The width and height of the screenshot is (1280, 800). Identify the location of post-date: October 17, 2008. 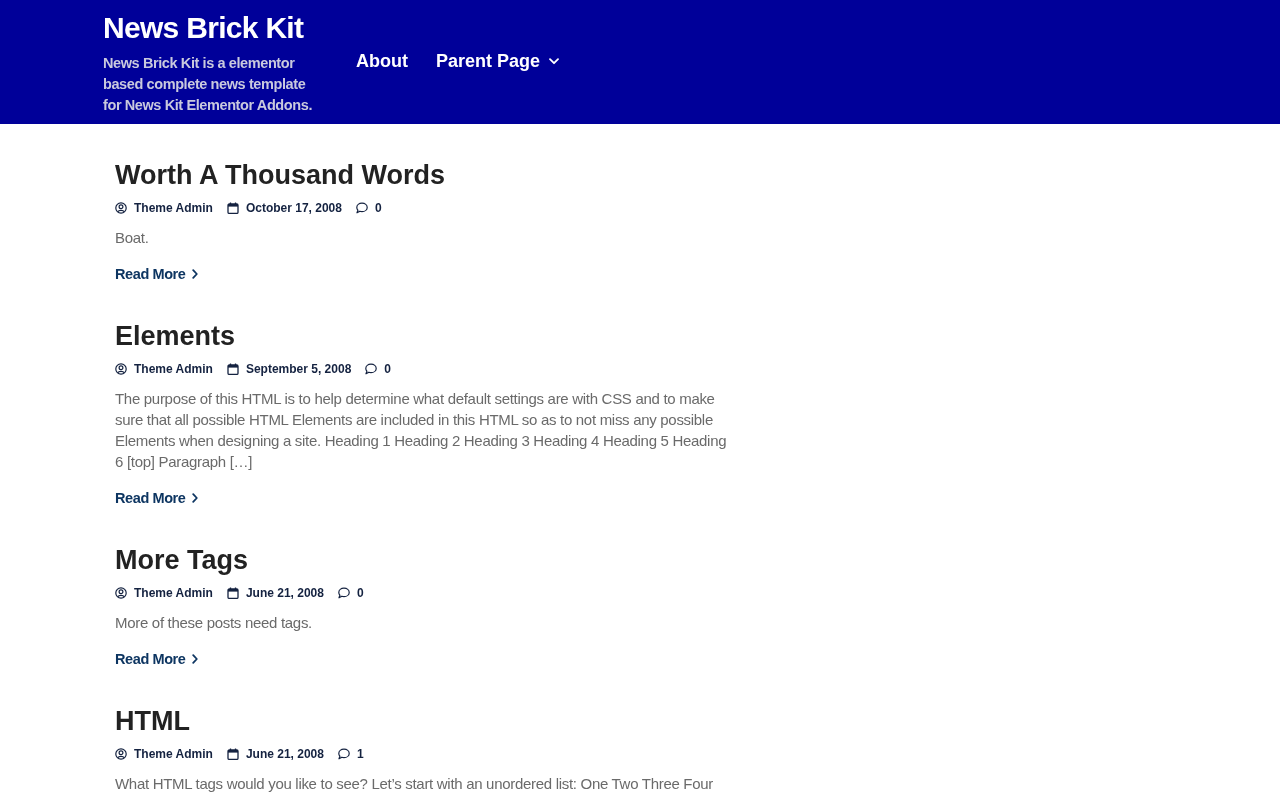
(293, 208).